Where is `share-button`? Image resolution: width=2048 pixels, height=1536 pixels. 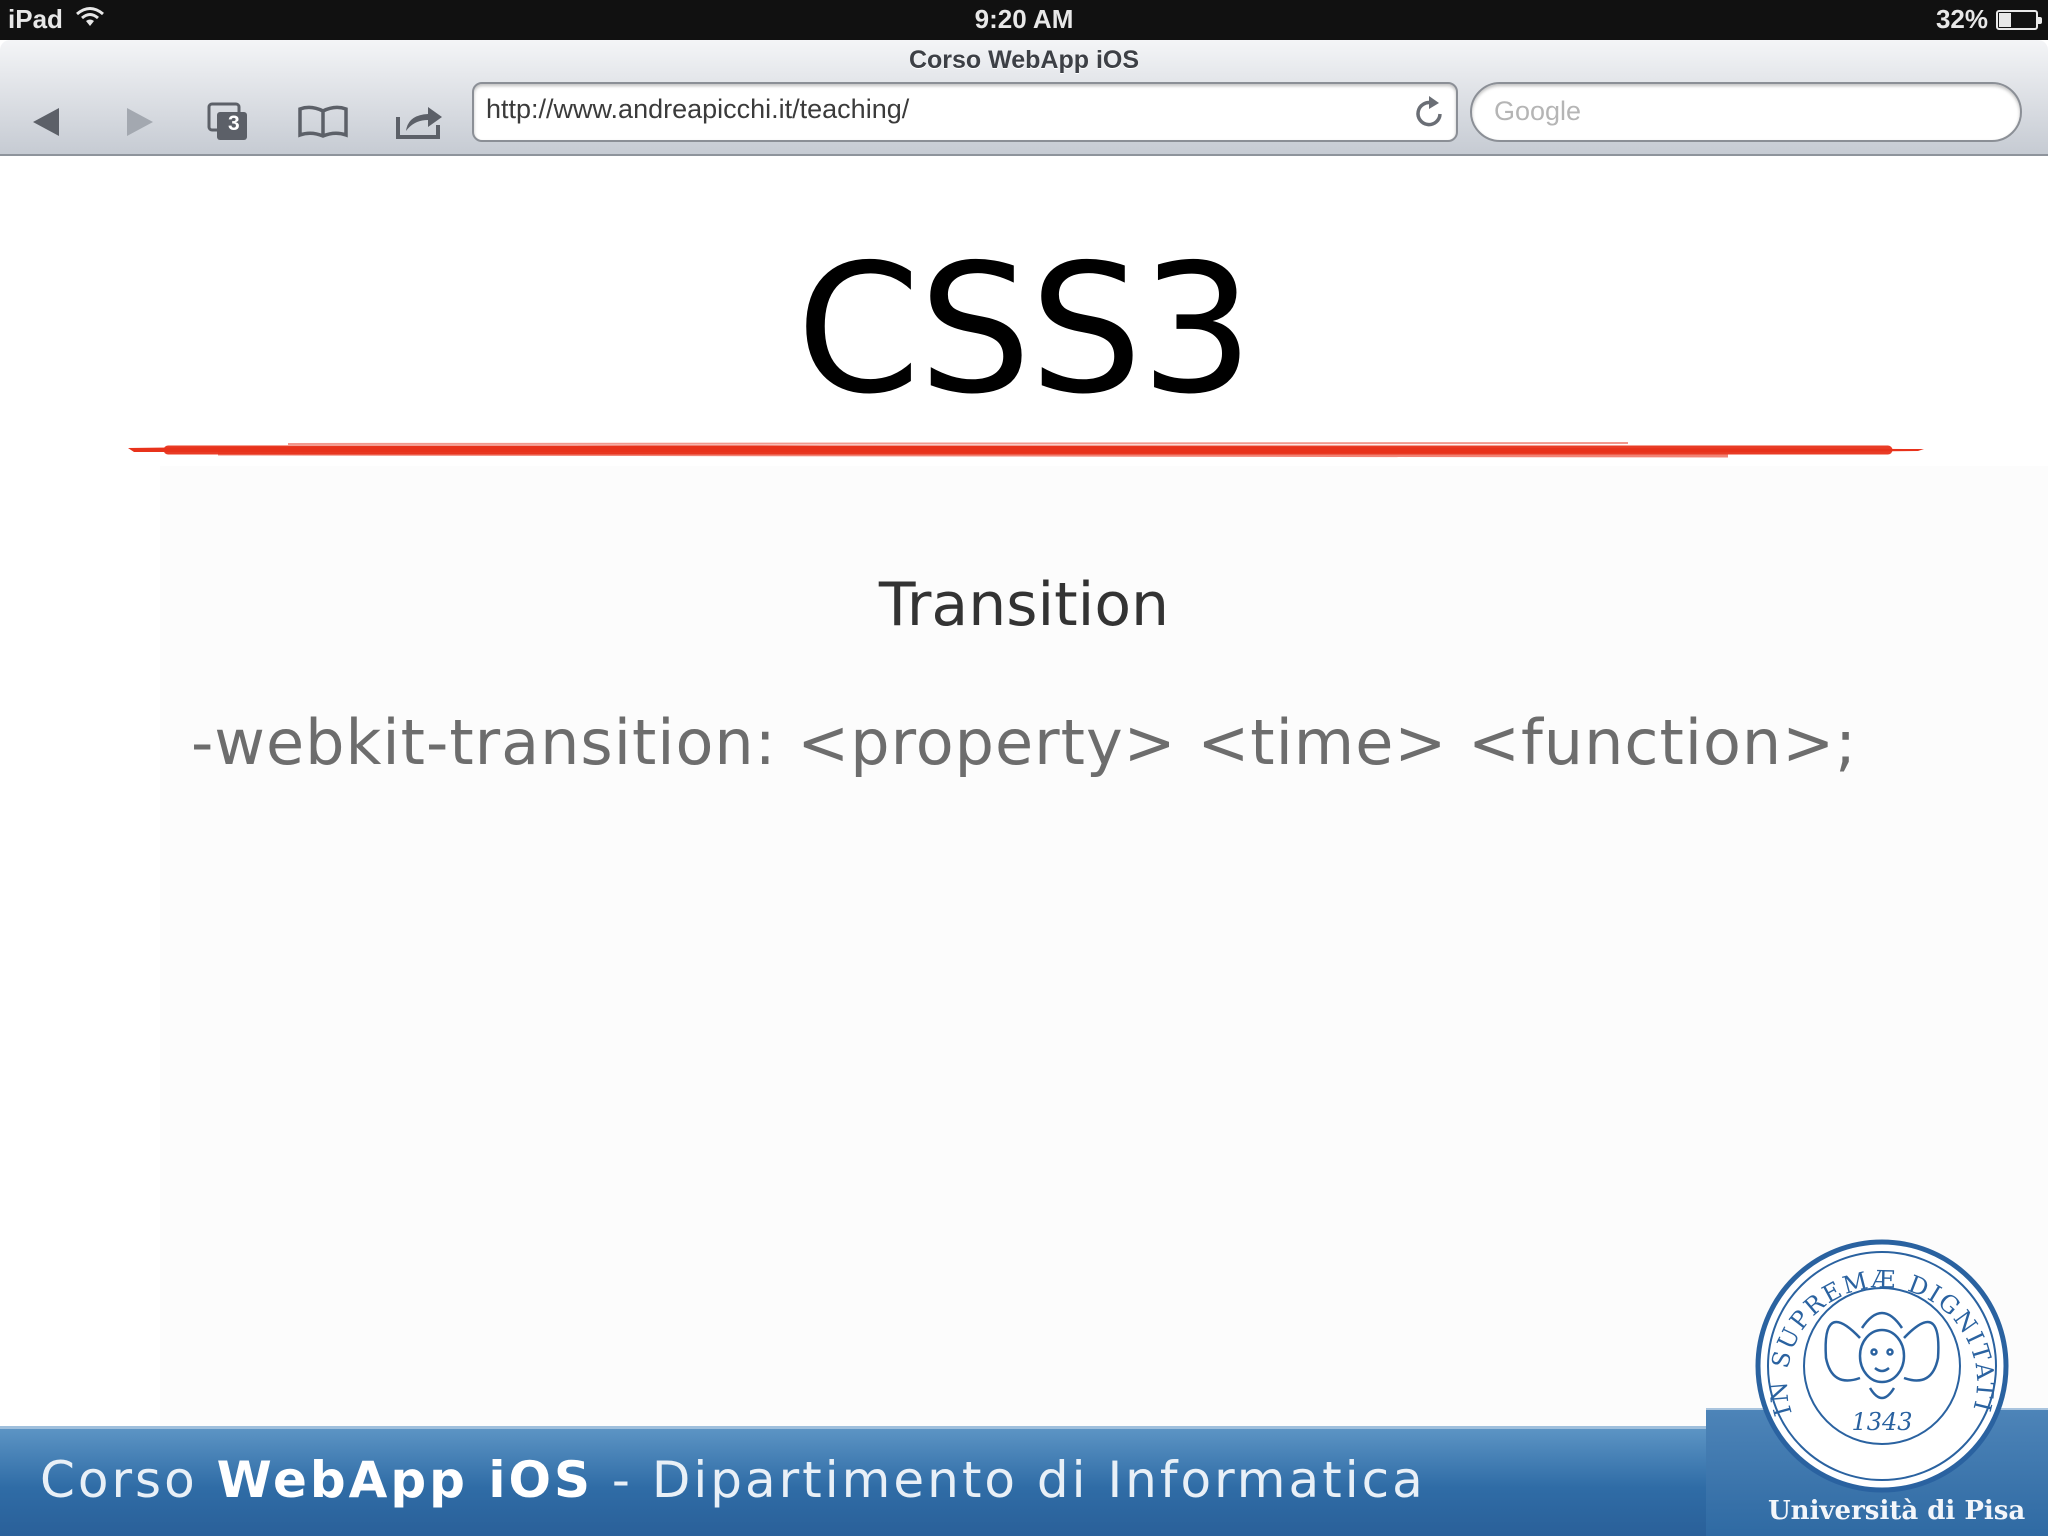 share-button is located at coordinates (419, 122).